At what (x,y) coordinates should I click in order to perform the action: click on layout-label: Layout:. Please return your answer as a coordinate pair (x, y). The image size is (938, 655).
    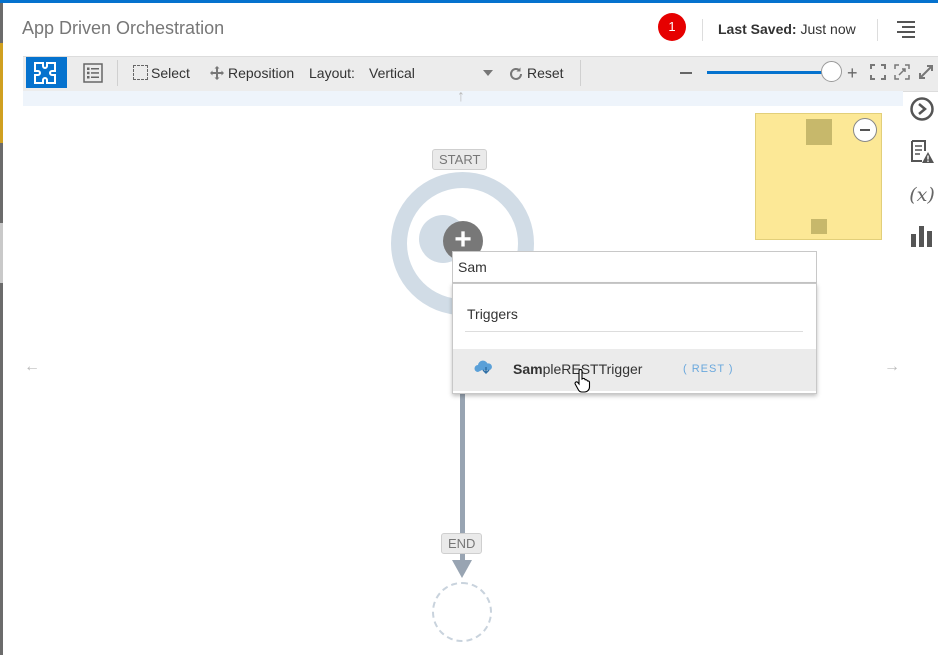
    Looking at the image, I should click on (332, 73).